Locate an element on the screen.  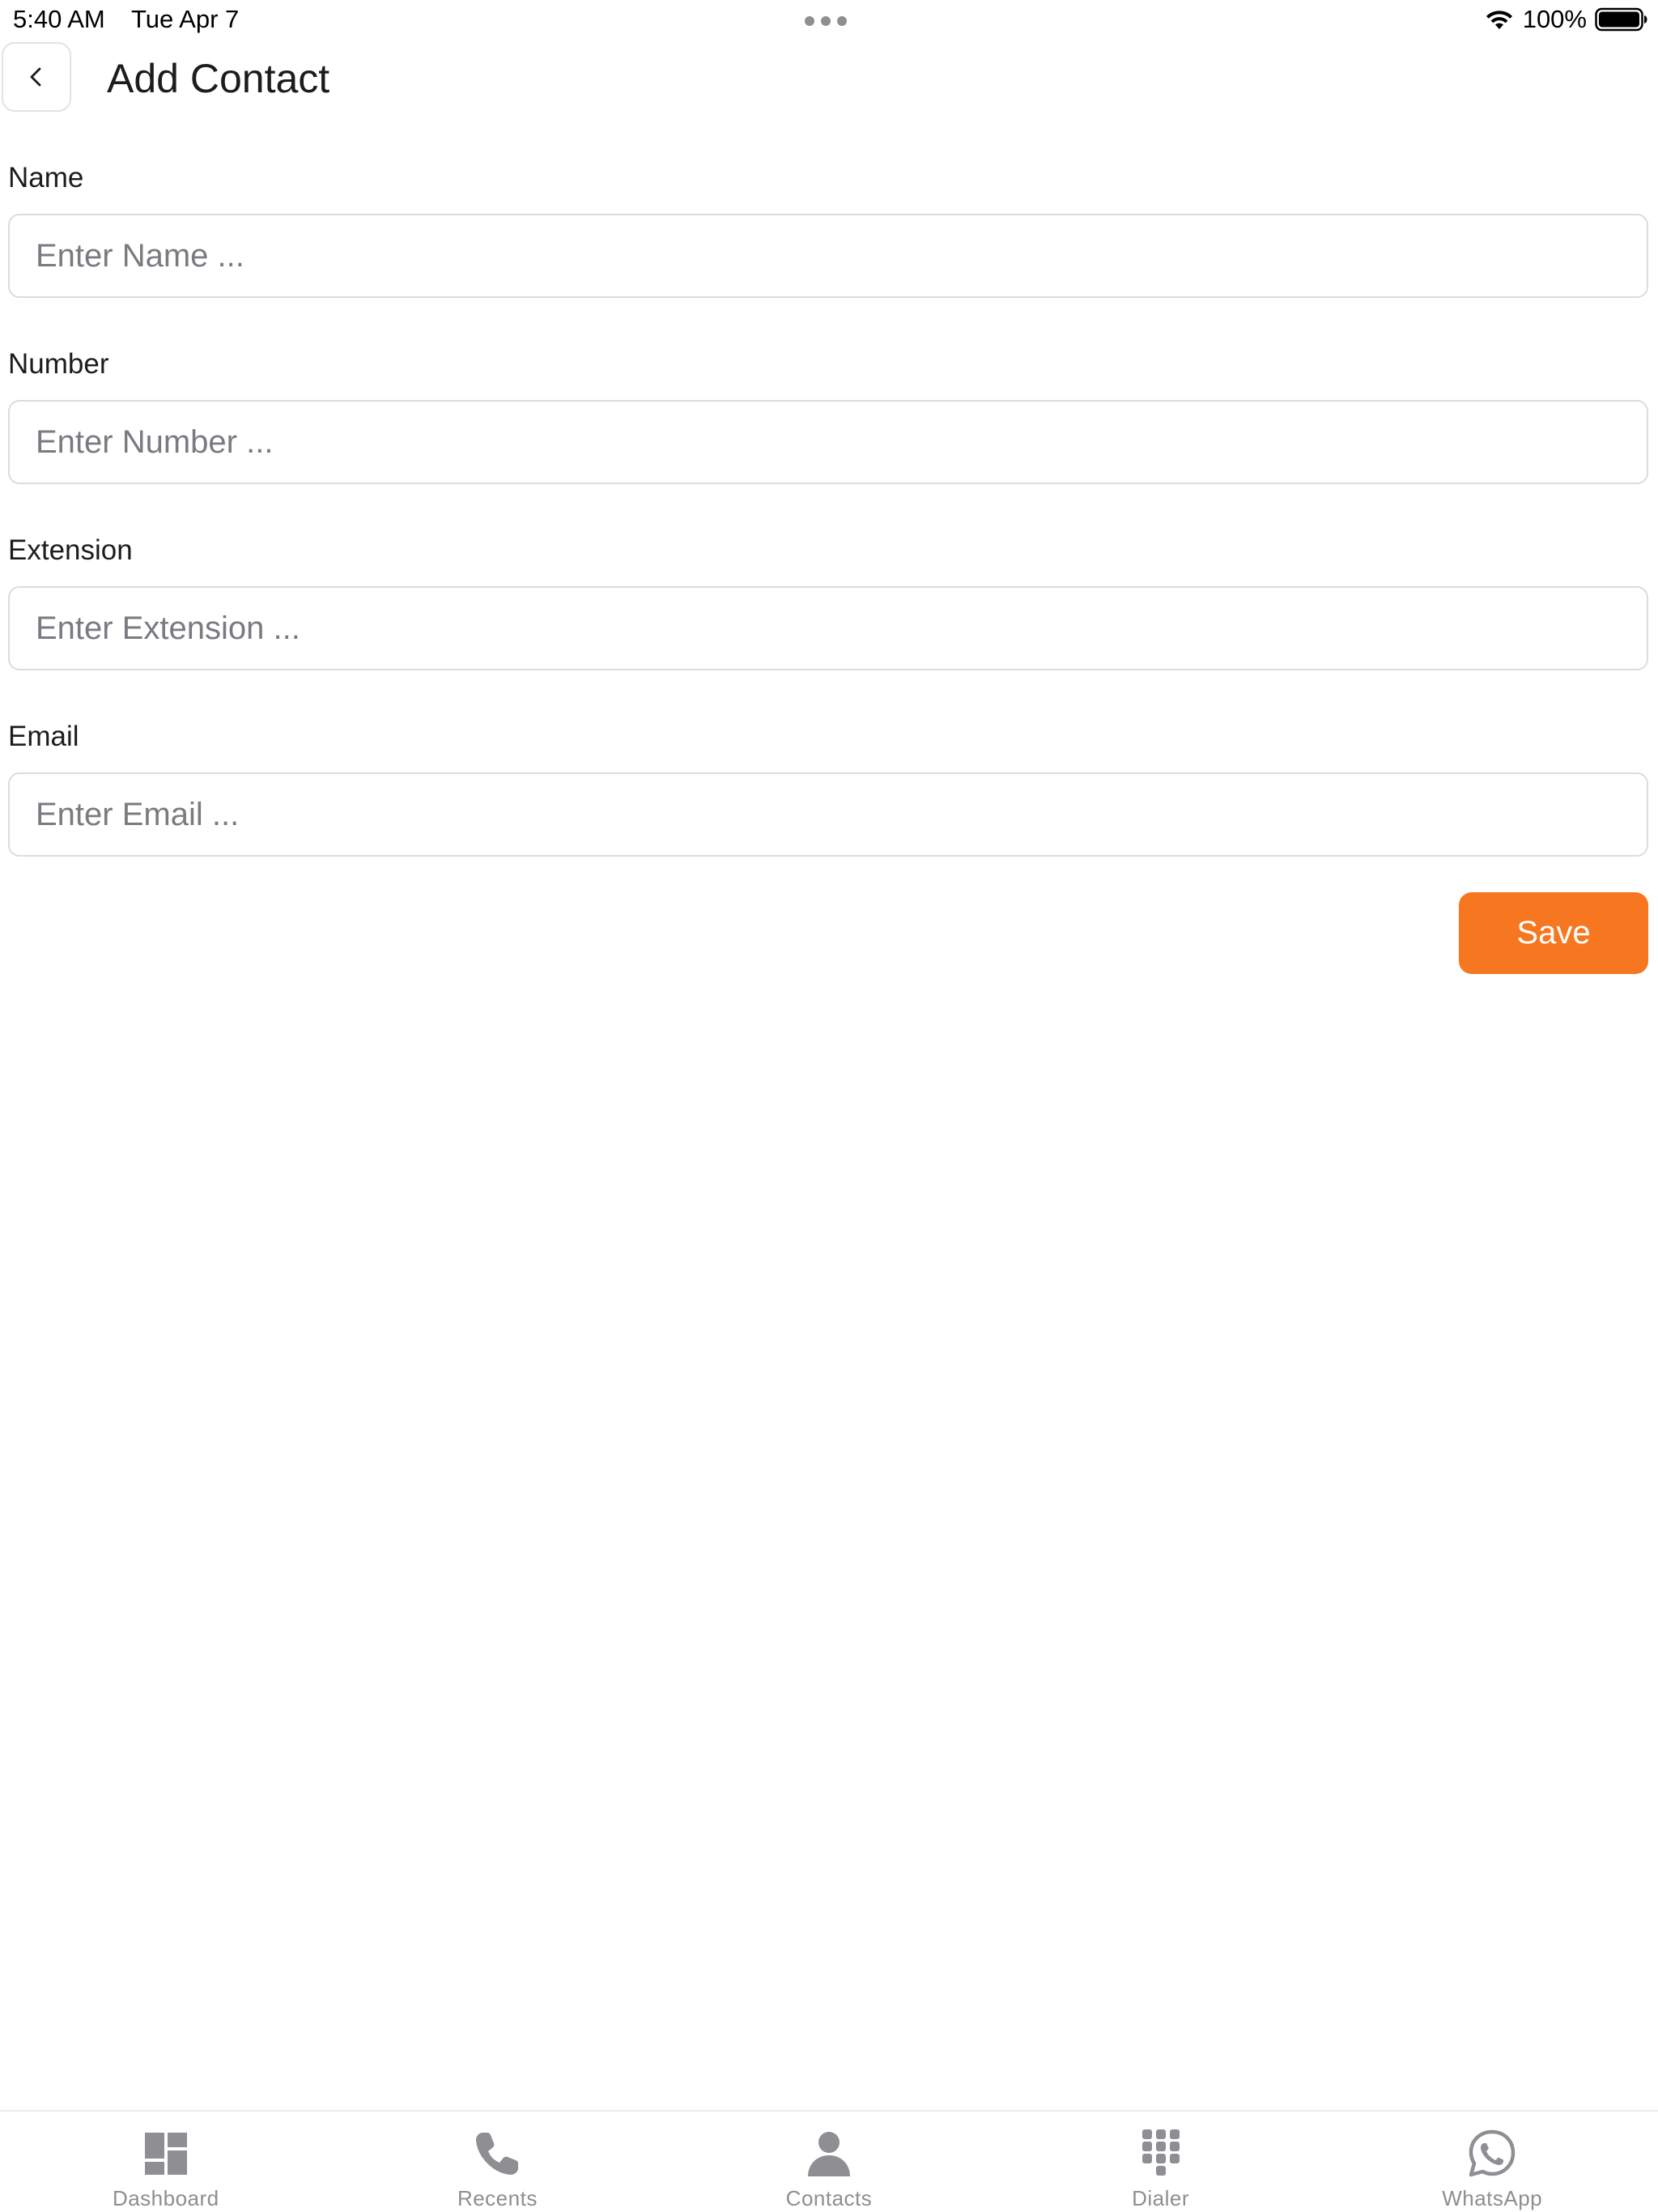
status-bar: 5:40 AM Tue Apr 7 100% is located at coordinates (829, 20).